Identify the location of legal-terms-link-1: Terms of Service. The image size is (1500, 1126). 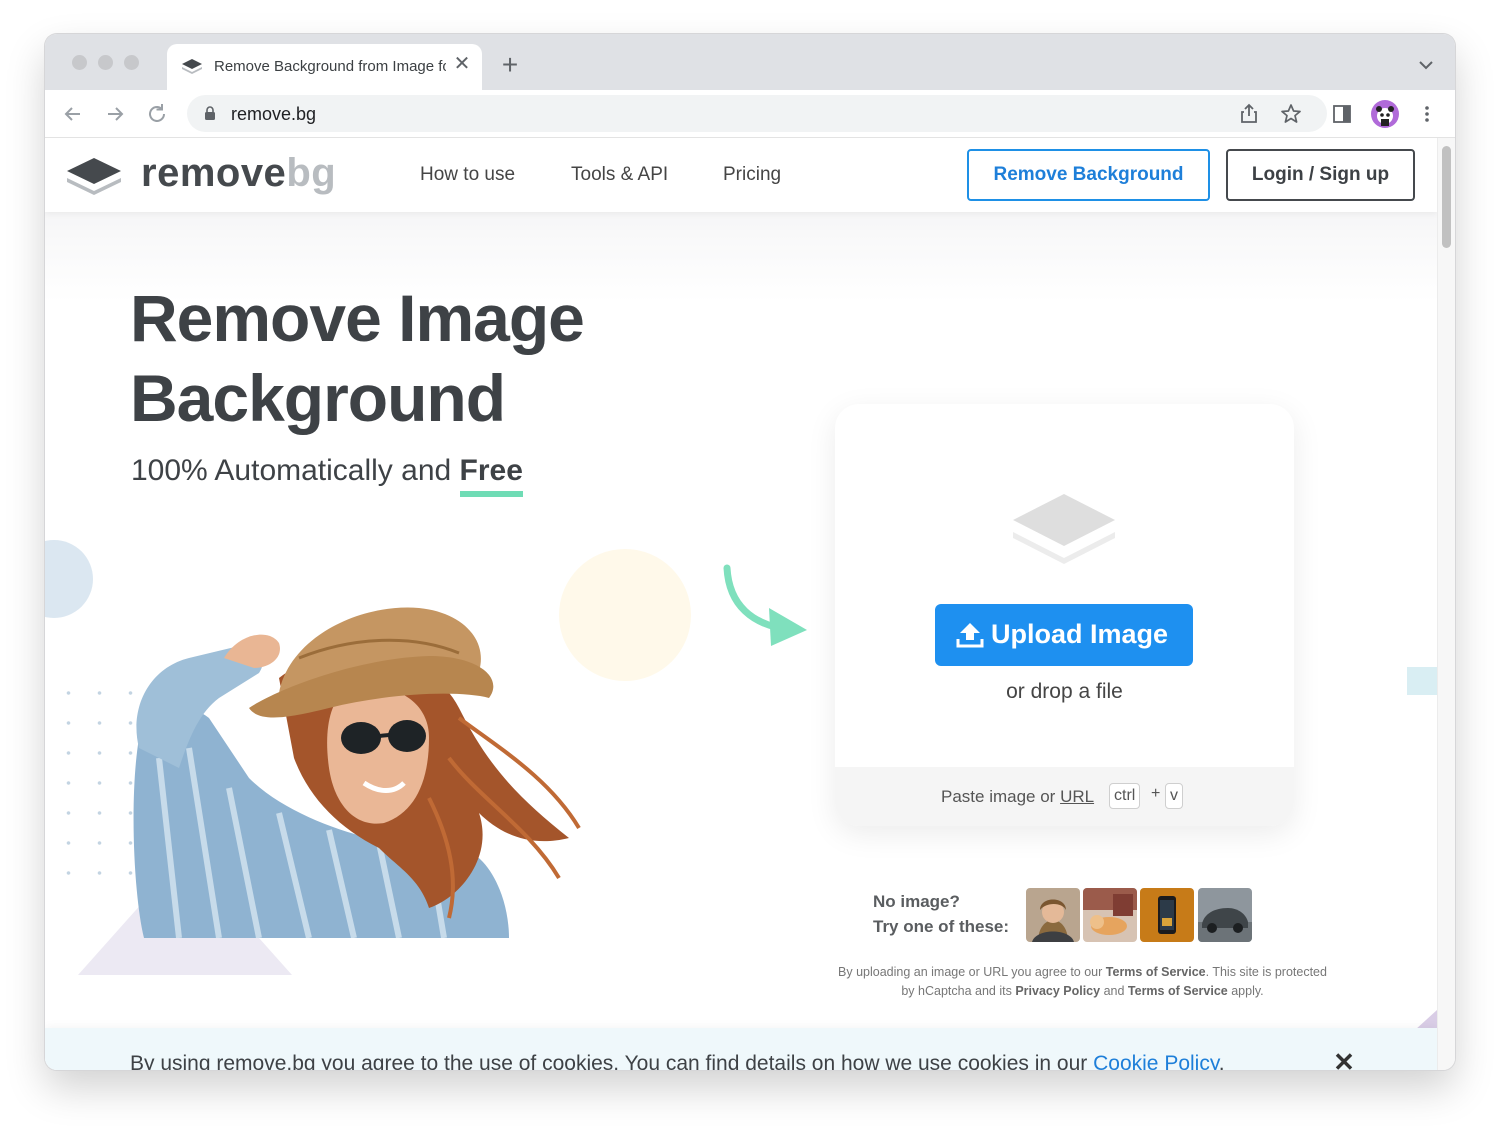
(1156, 972).